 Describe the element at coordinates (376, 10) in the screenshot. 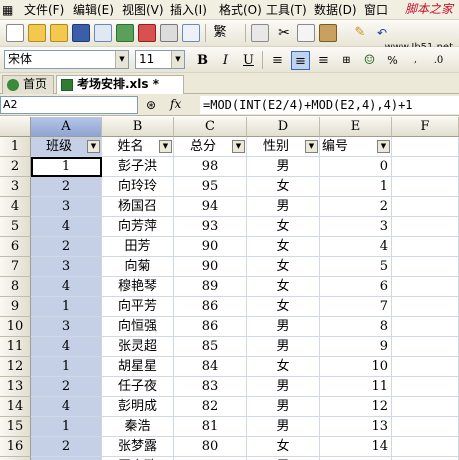

I see `menu-window: 窗口` at that location.